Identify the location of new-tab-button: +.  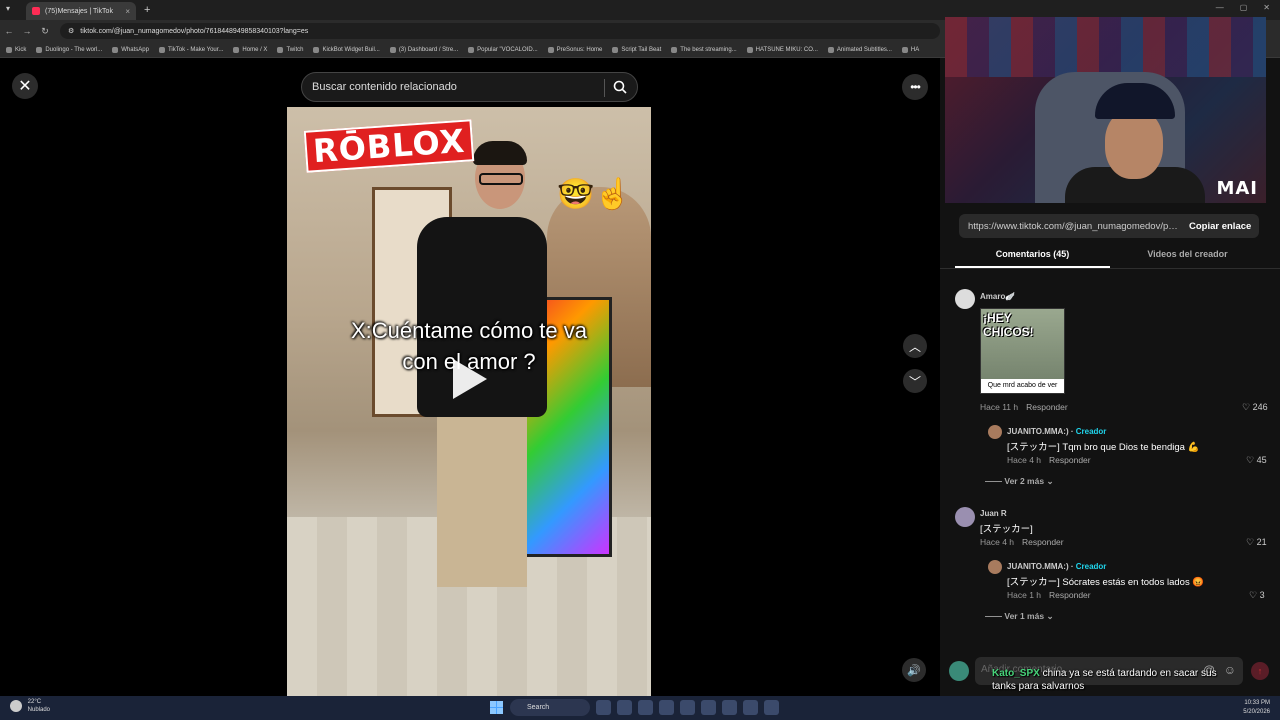
(147, 10).